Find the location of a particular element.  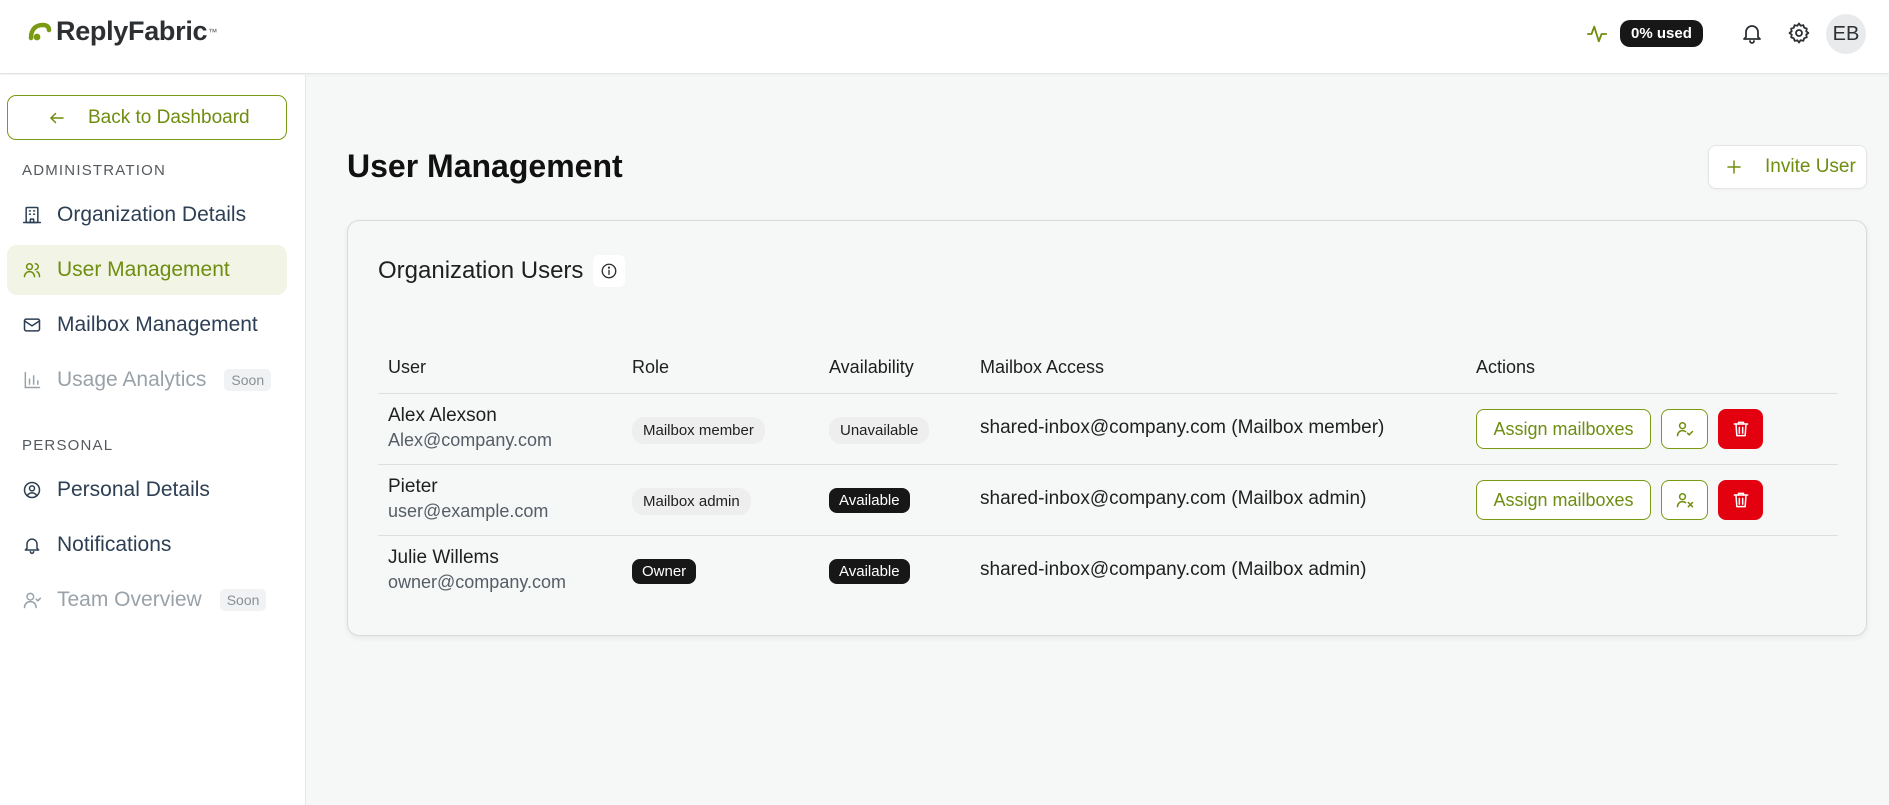

sidebar-item-label: Mailbox Management is located at coordinates (157, 324).